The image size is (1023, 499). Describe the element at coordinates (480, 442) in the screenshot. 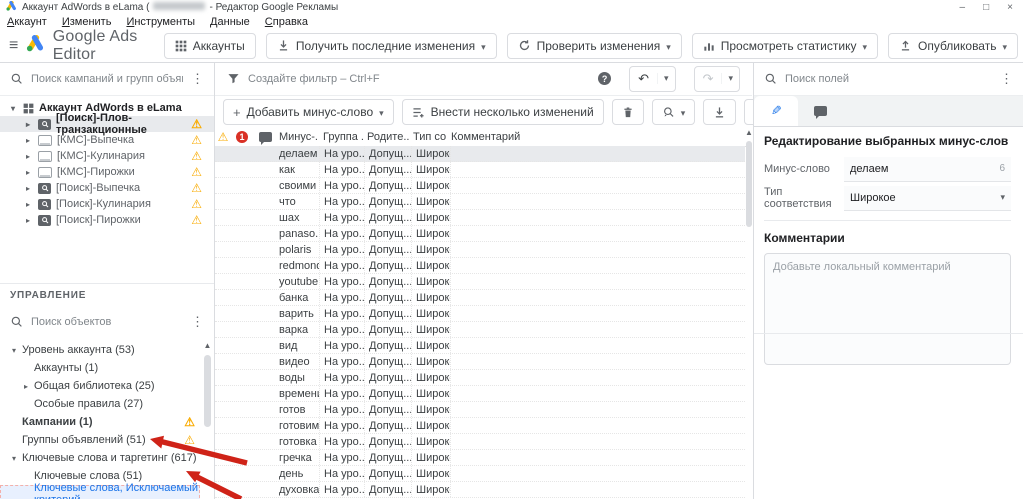

I see `table-row: готовкаНа уро...Допущ...Широкое` at that location.